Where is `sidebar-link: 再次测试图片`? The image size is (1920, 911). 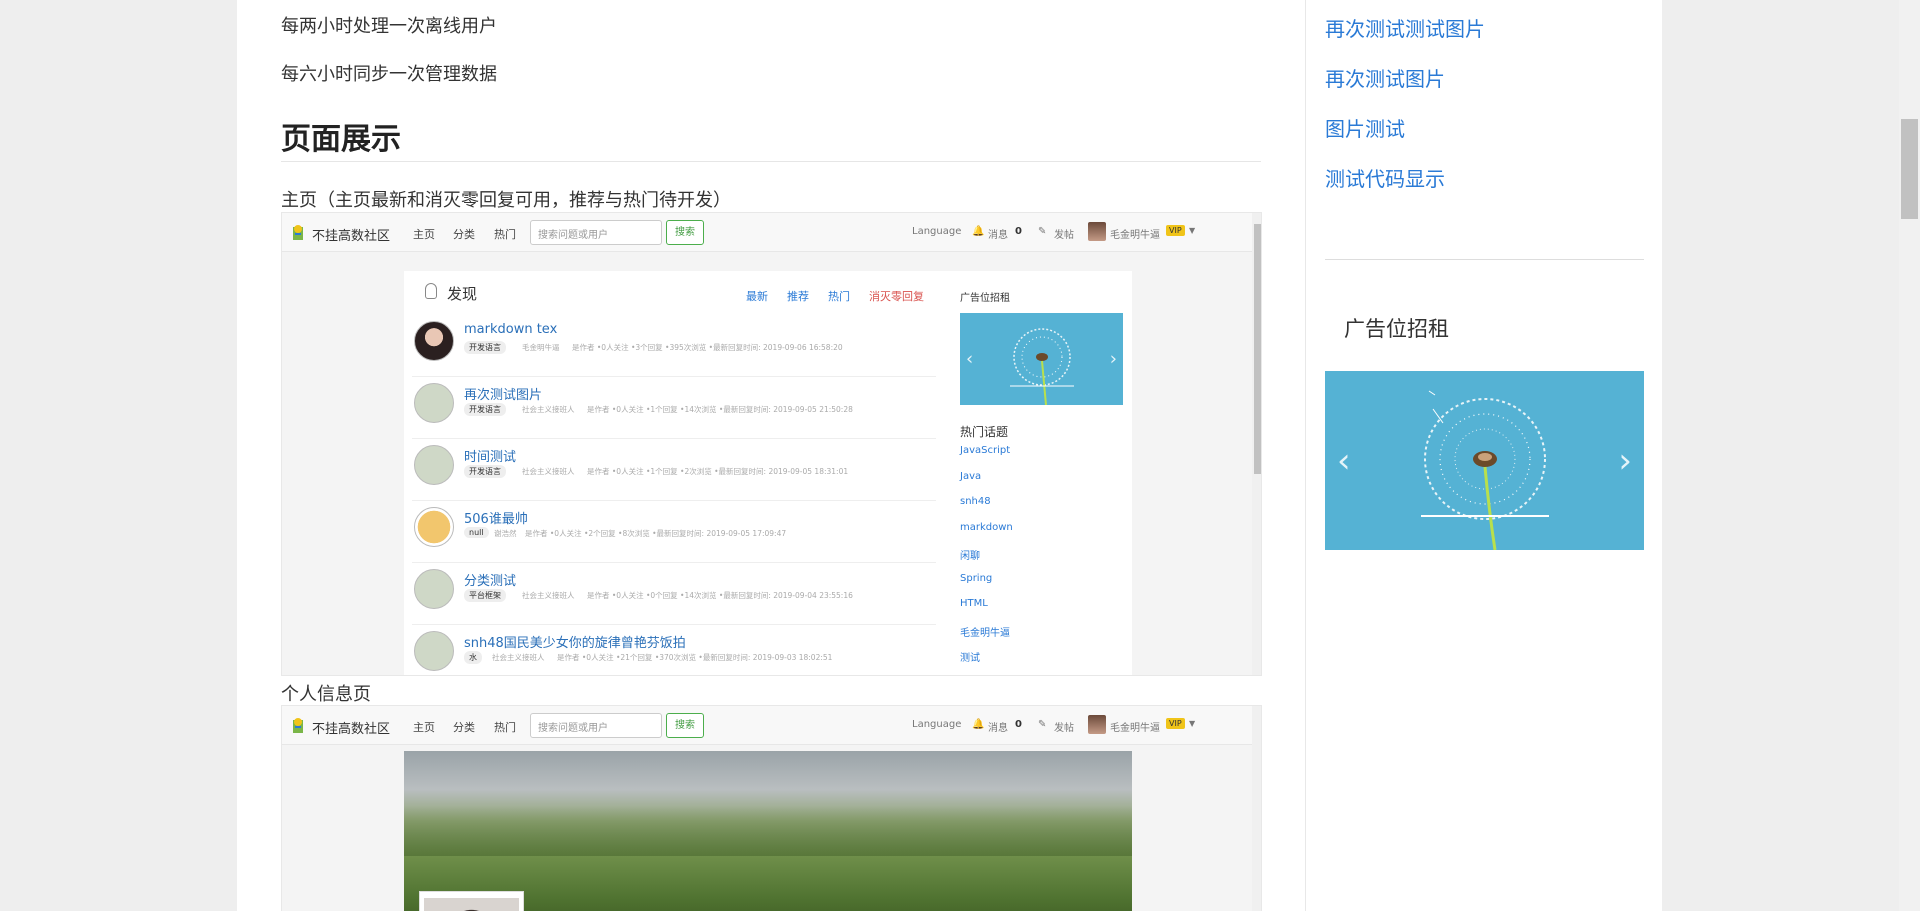
sidebar-link: 再次测试图片 is located at coordinates (1385, 77).